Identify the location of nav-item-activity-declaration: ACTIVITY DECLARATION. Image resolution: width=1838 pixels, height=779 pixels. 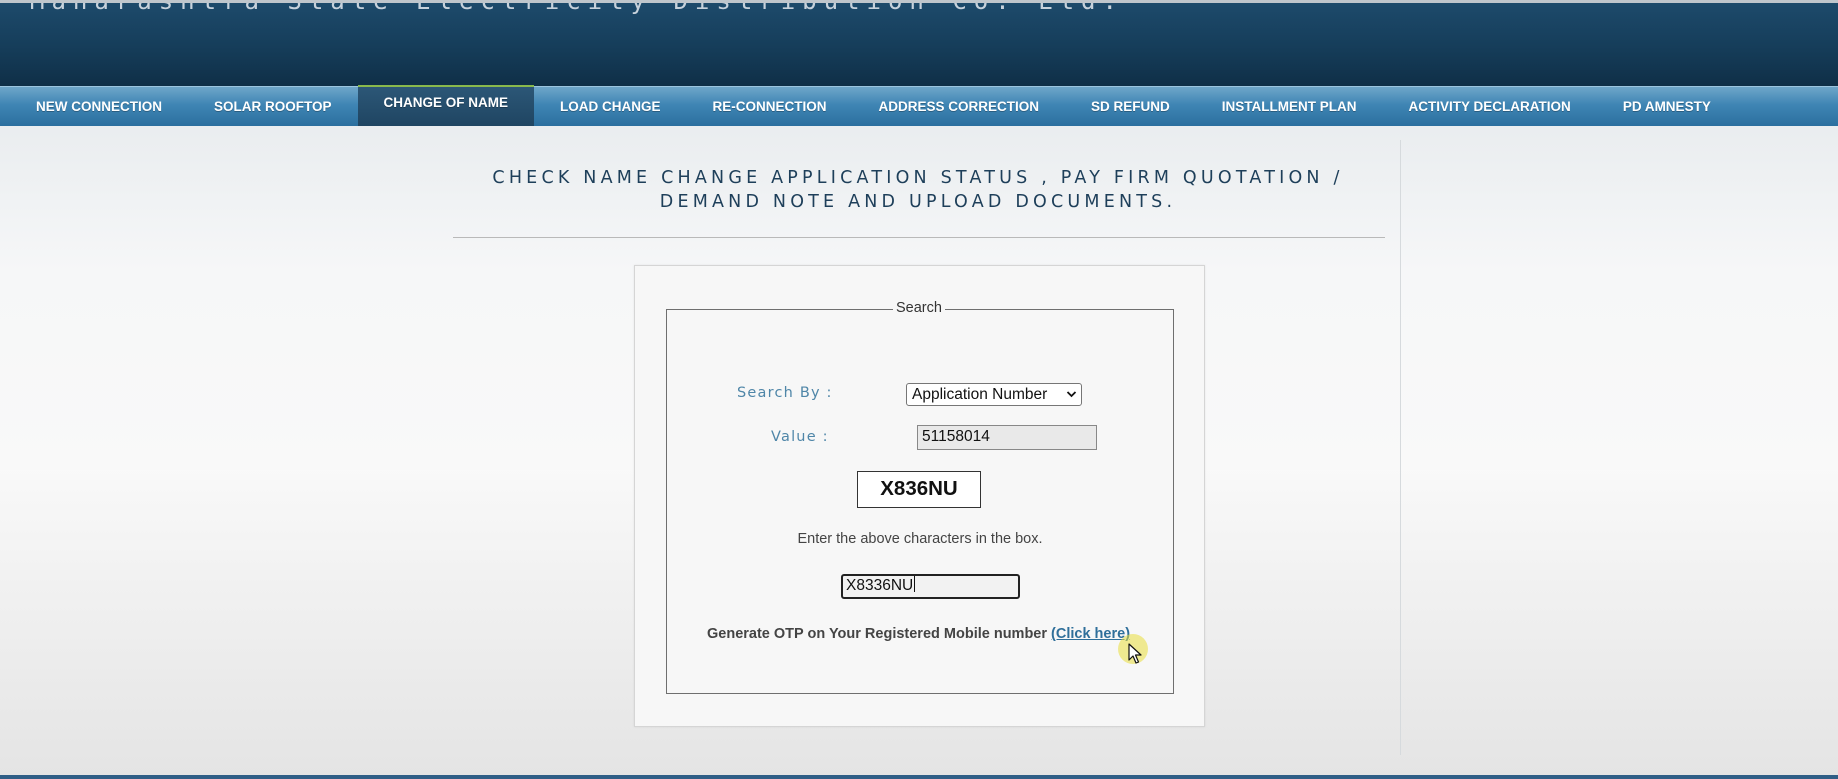
(1490, 106).